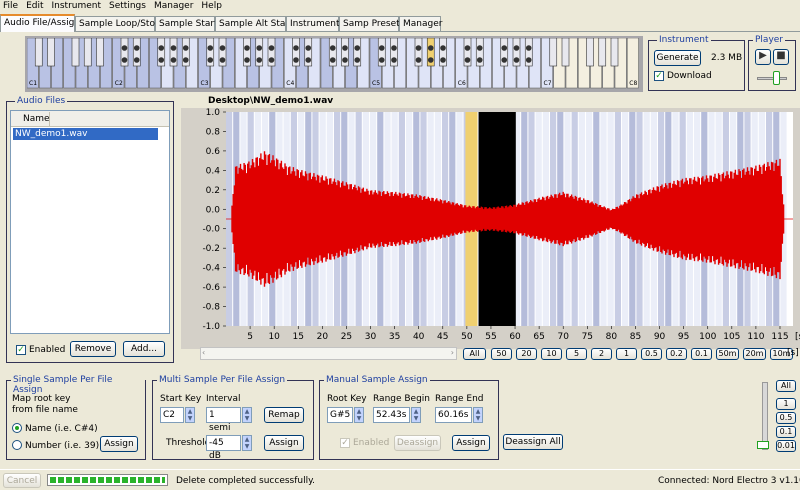 This screenshot has height=490, width=800. What do you see at coordinates (247, 415) in the screenshot?
I see `interval-spinner: ▲ ▼` at bounding box center [247, 415].